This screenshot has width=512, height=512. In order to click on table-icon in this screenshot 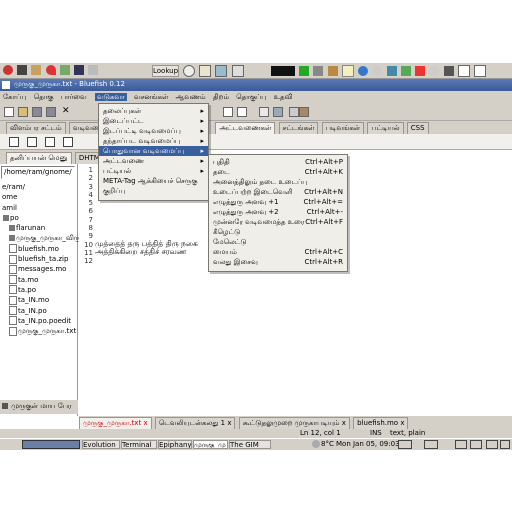, I will do `click(14, 142)`.